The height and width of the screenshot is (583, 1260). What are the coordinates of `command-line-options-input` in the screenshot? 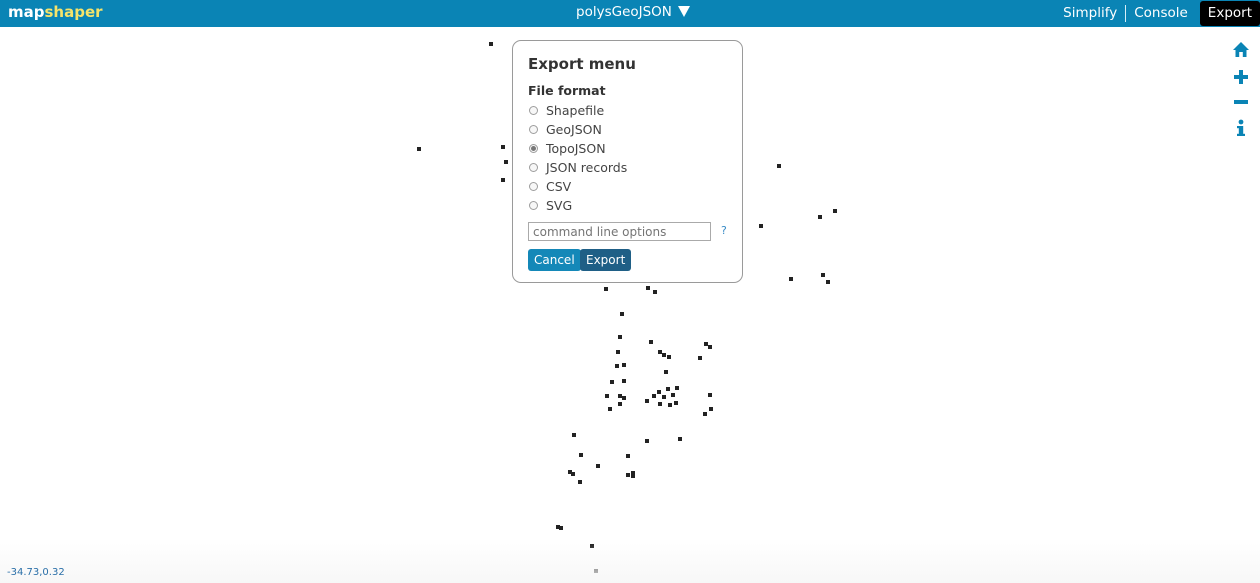 It's located at (619, 231).